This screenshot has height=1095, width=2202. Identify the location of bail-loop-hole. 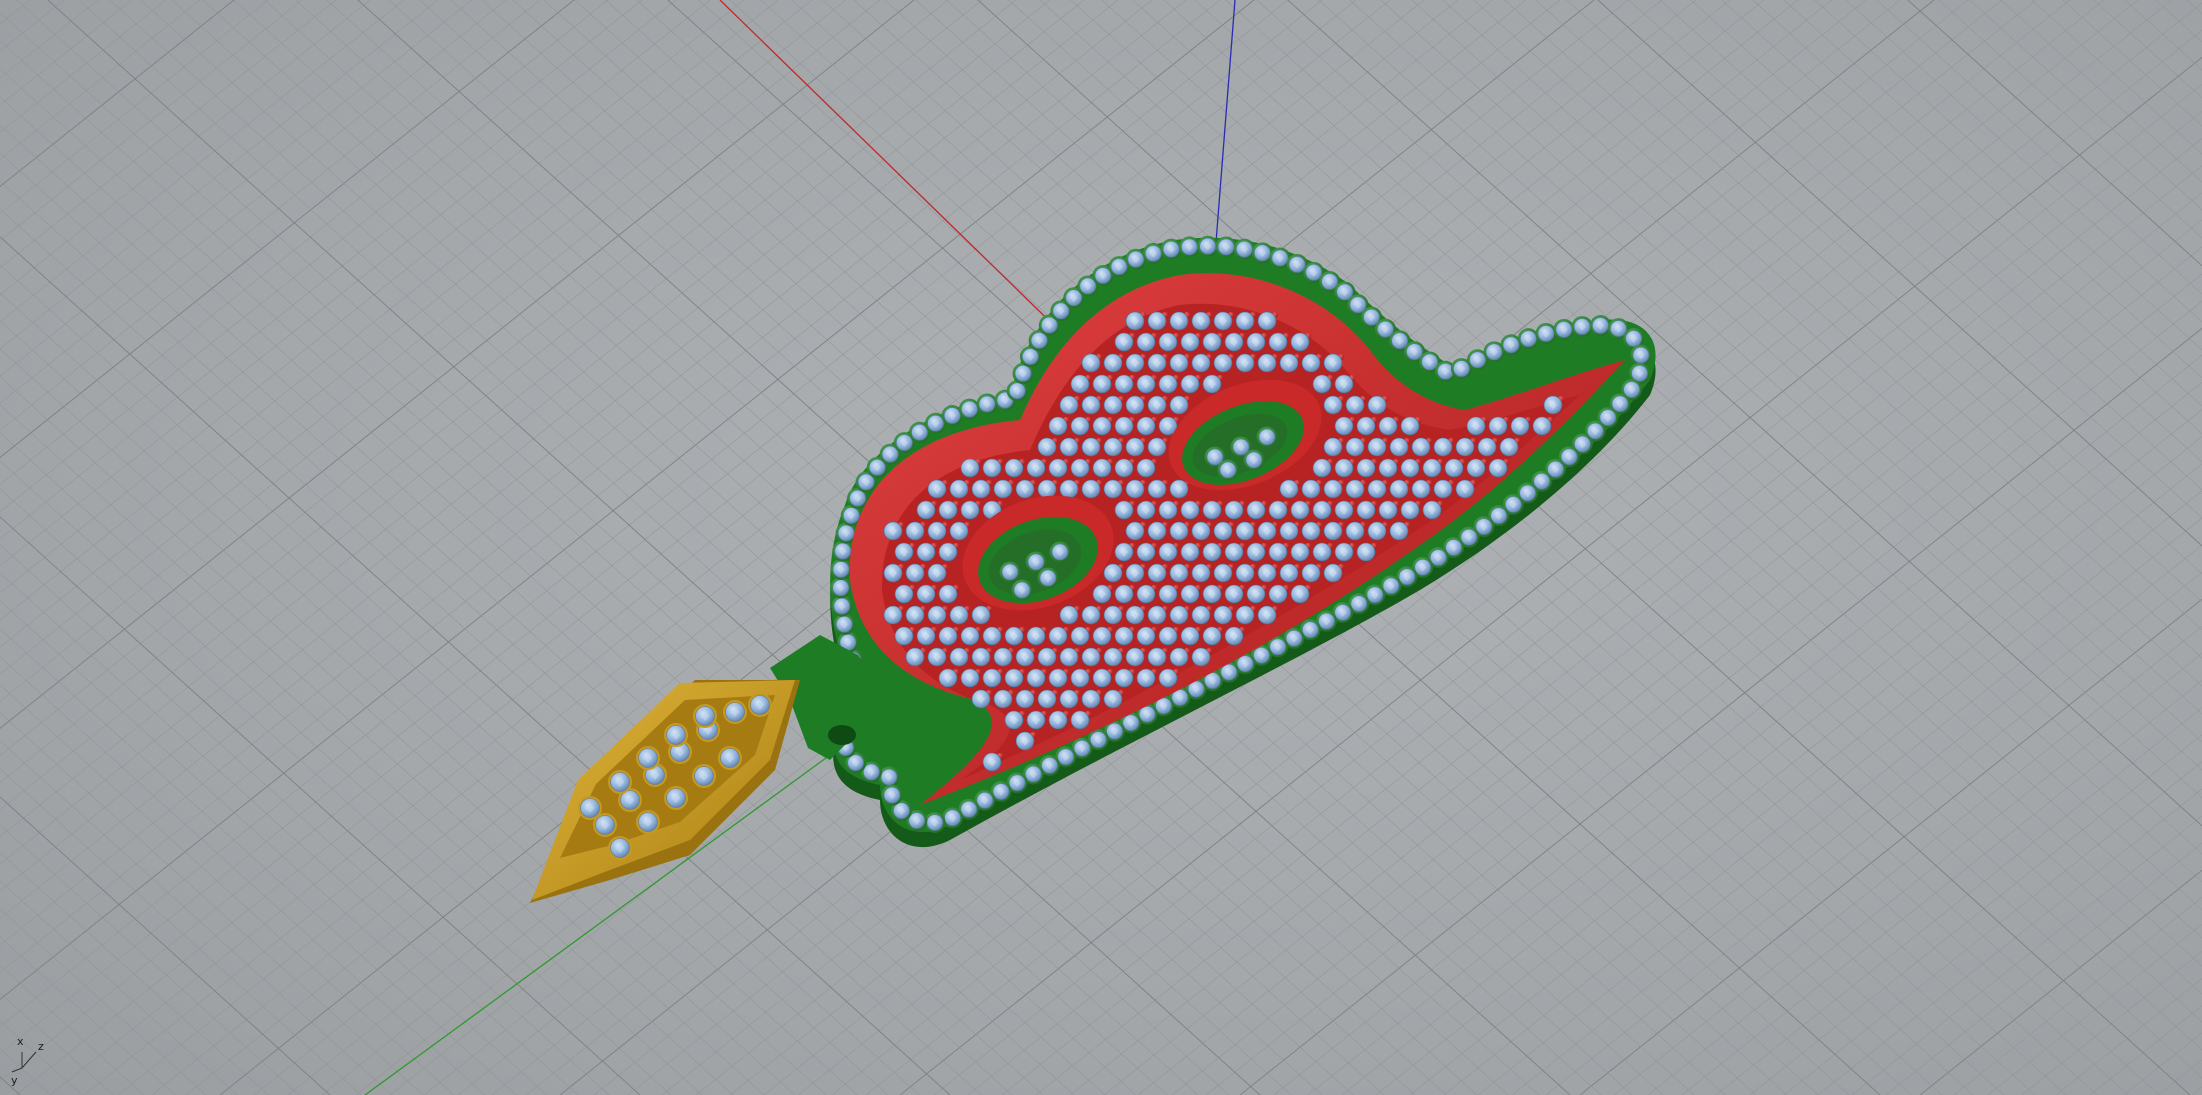
(842, 735).